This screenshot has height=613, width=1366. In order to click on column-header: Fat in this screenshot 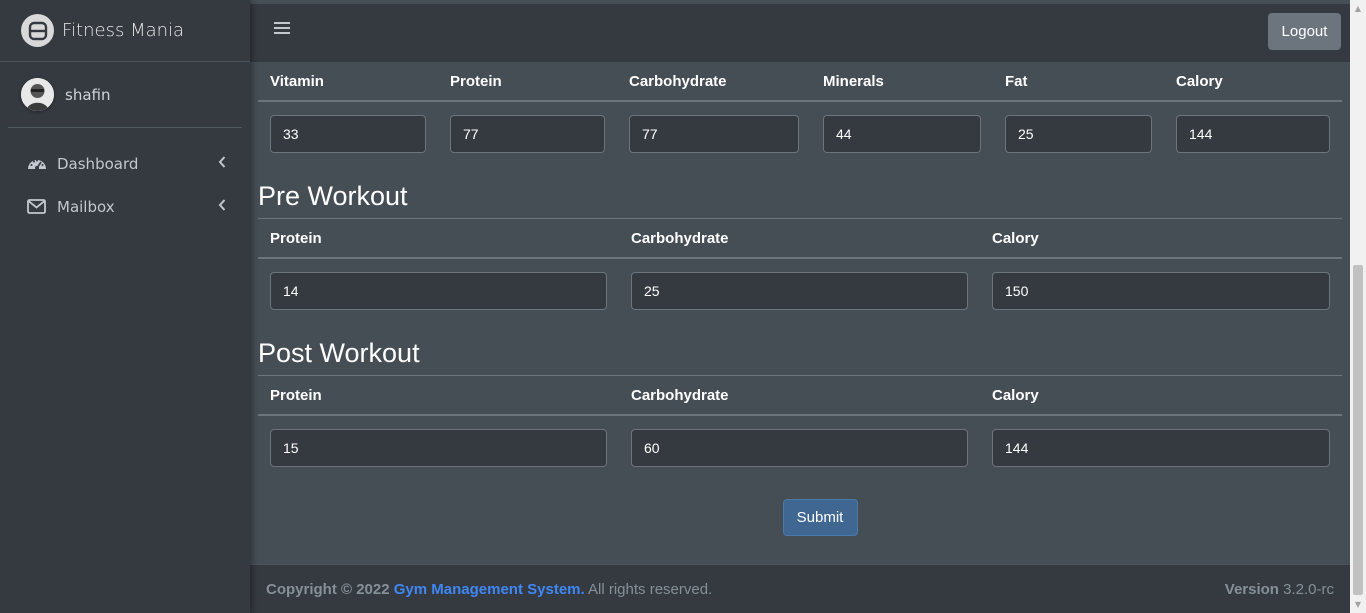, I will do `click(1016, 81)`.